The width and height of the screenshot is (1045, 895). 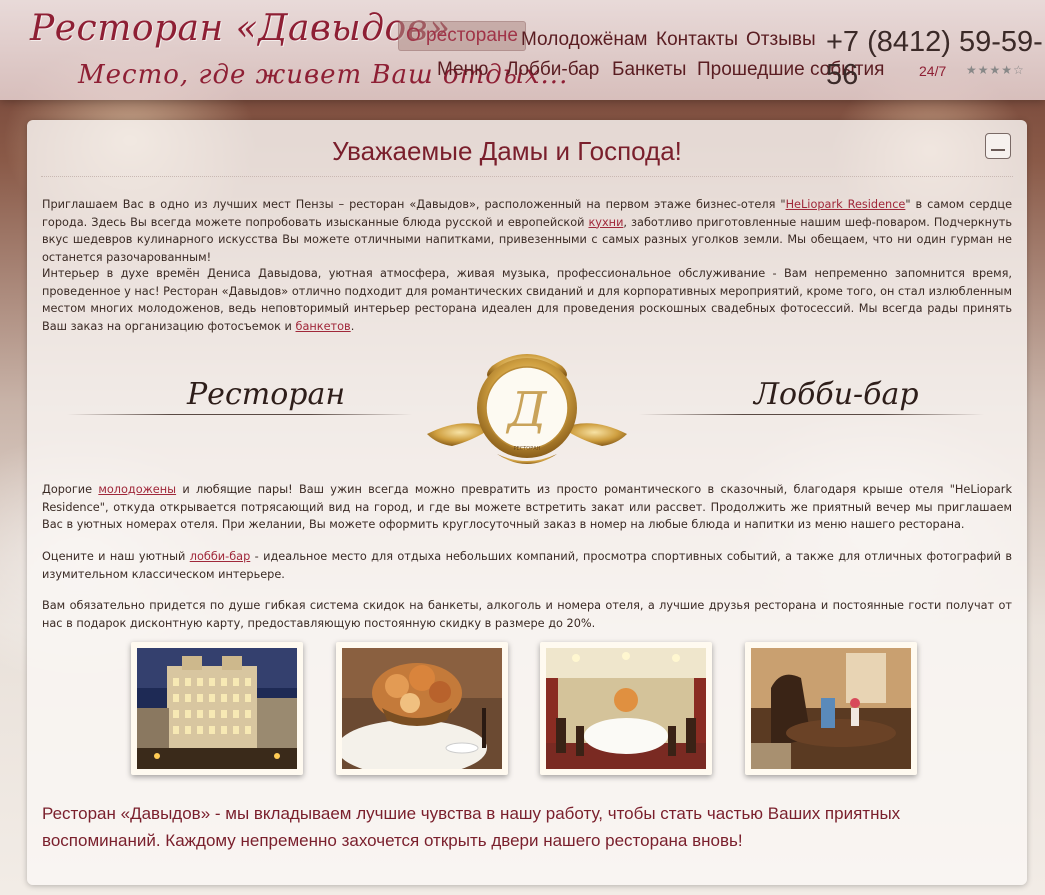 What do you see at coordinates (998, 146) in the screenshot?
I see `collapse-panel-button` at bounding box center [998, 146].